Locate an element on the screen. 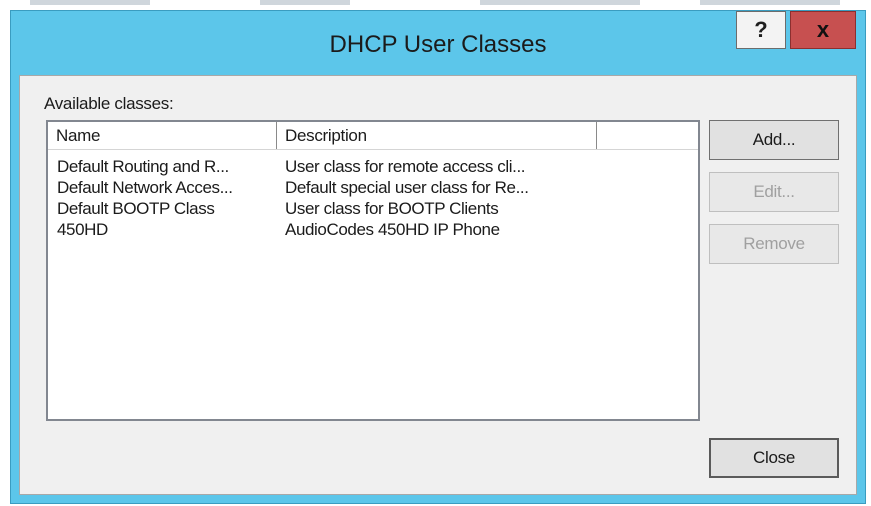 This screenshot has width=871, height=506. remove-button: Remove is located at coordinates (774, 244).